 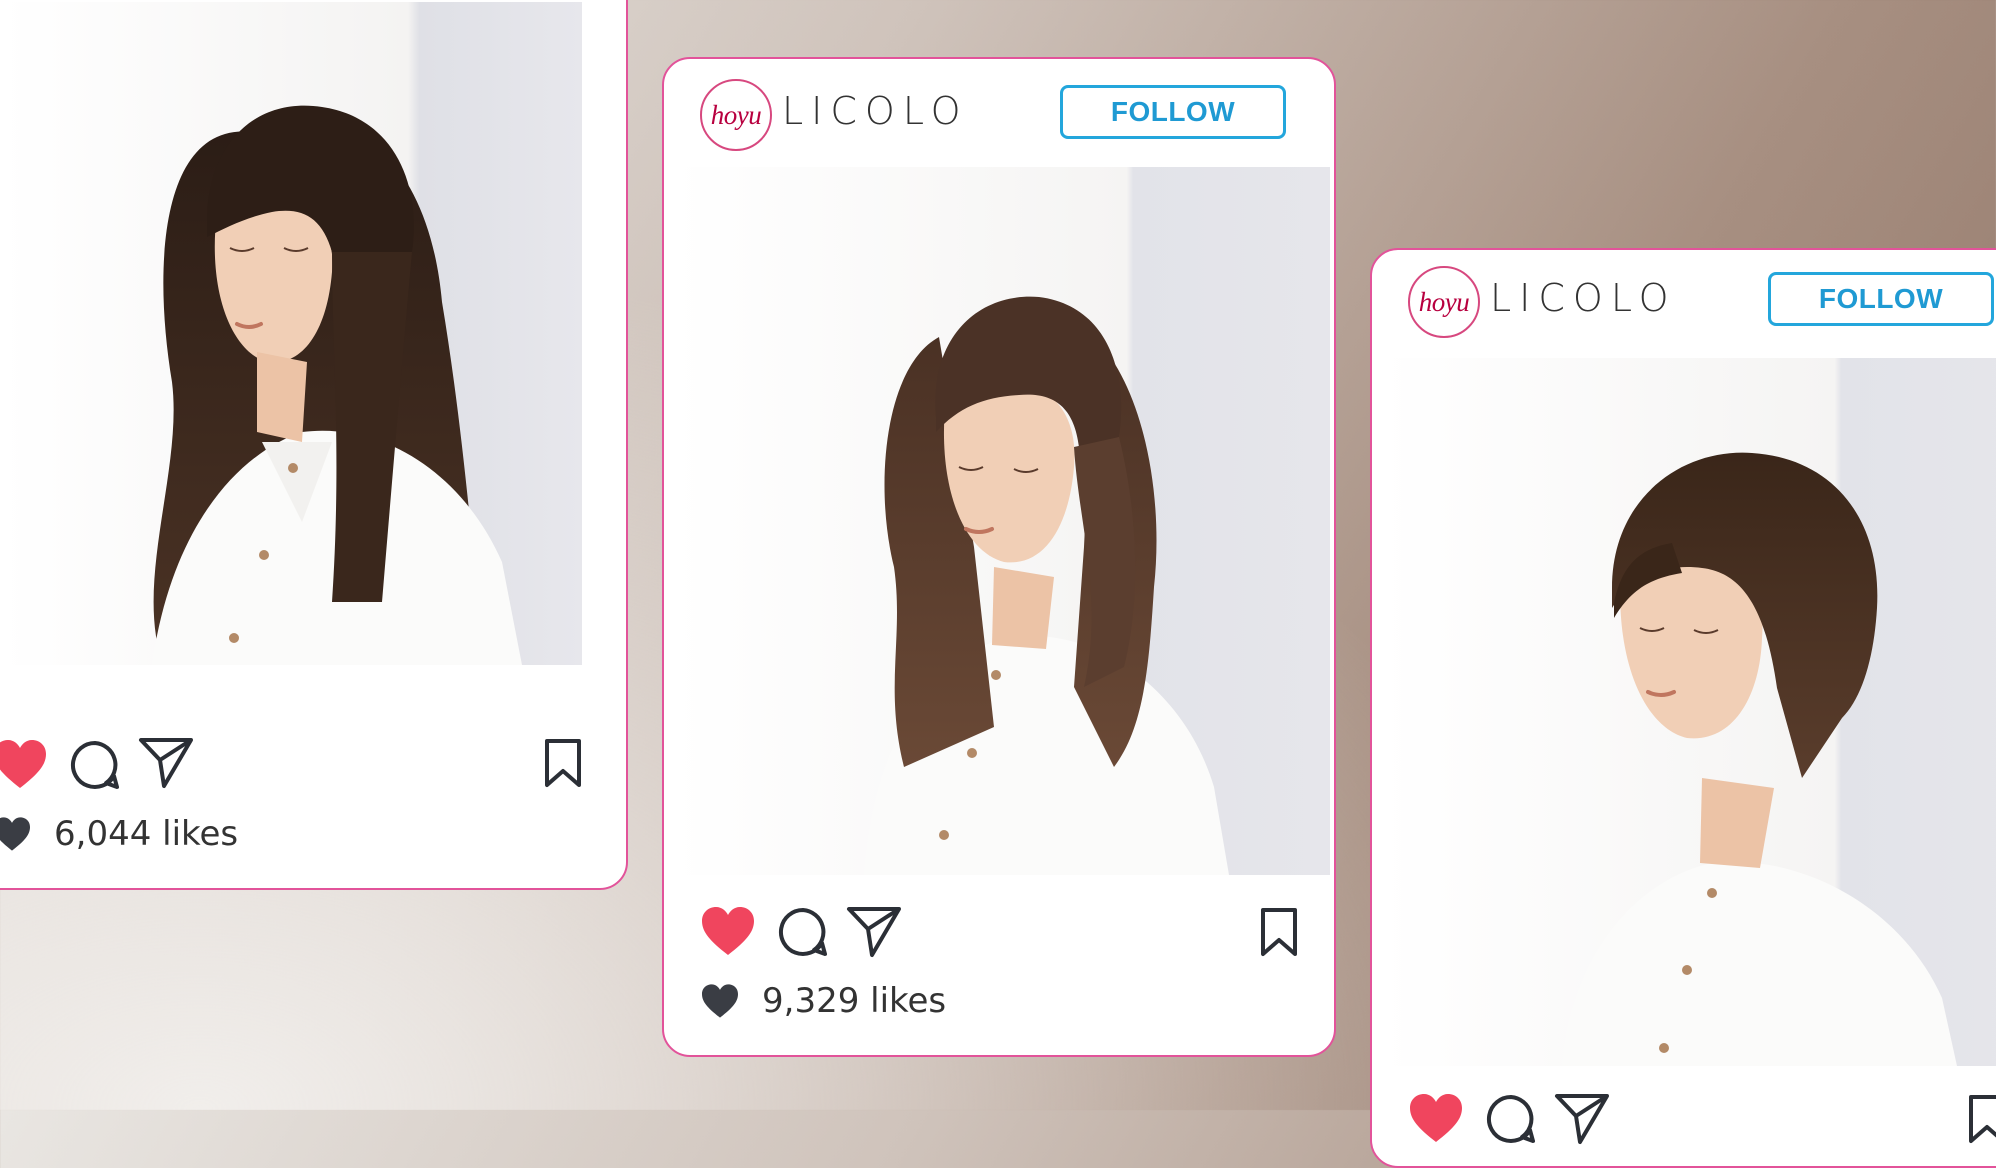 I want to click on likes-row: 6,044 likes, so click(x=119, y=834).